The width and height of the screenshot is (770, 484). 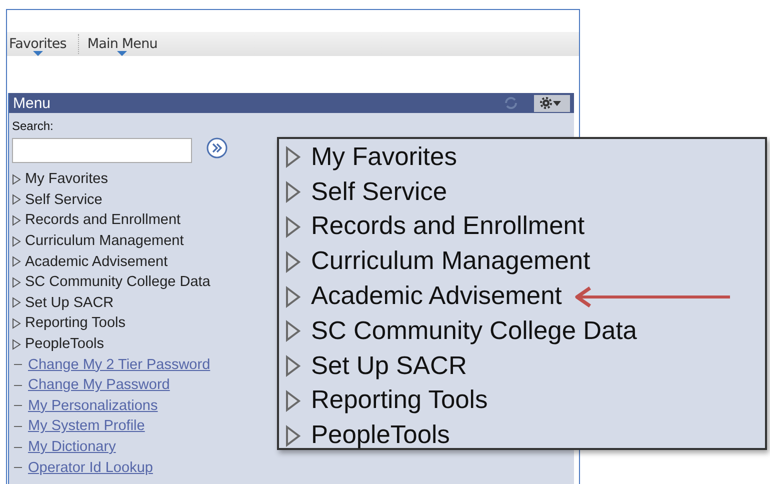 I want to click on menu-folder: SC Community College Data, so click(x=117, y=282).